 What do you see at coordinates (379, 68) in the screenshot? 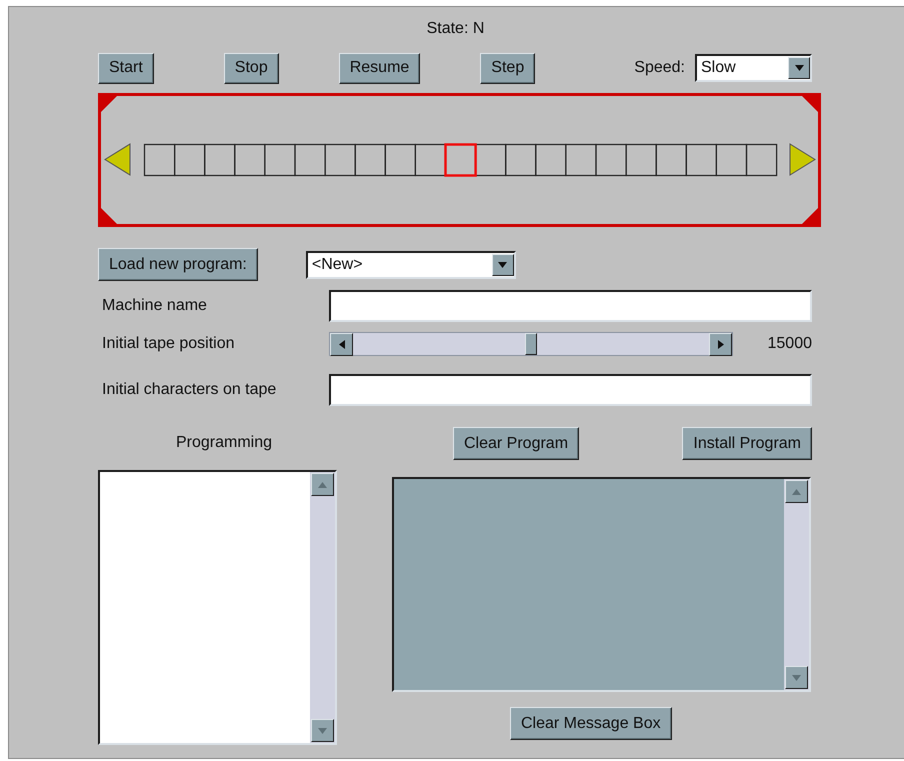
I see `resume-button: Resume` at bounding box center [379, 68].